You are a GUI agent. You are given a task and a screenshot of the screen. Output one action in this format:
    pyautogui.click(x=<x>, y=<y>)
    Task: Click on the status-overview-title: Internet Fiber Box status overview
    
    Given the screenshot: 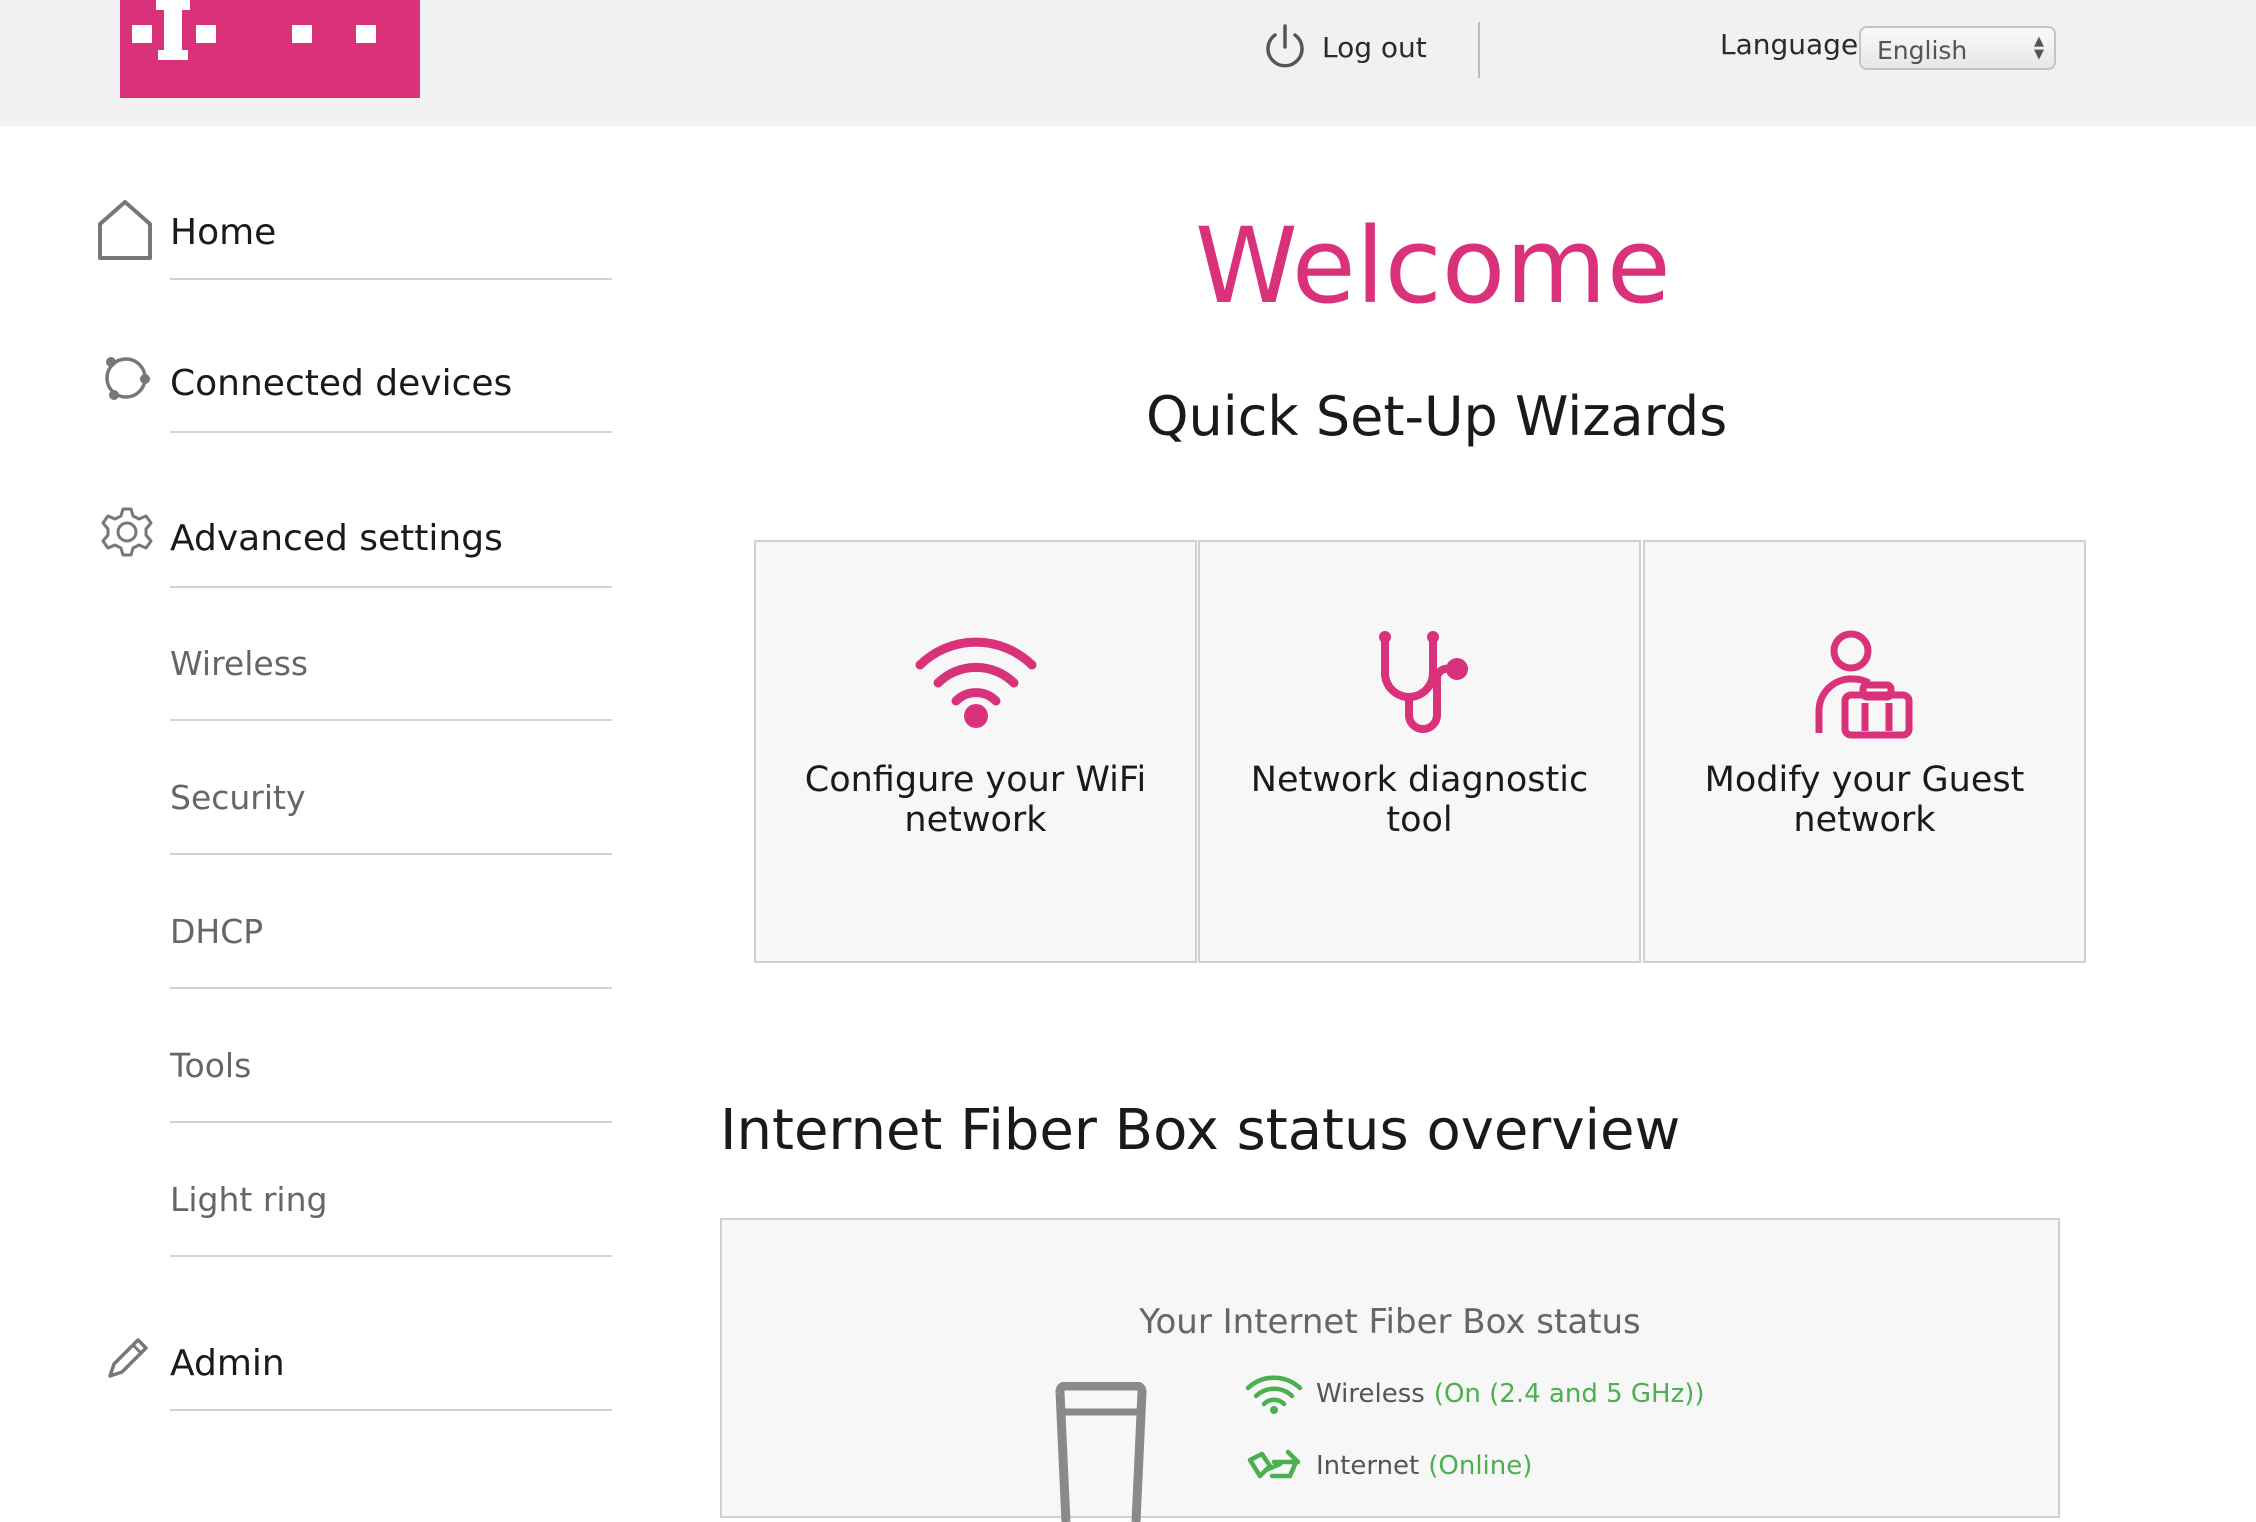 What is the action you would take?
    pyautogui.click(x=1200, y=1130)
    